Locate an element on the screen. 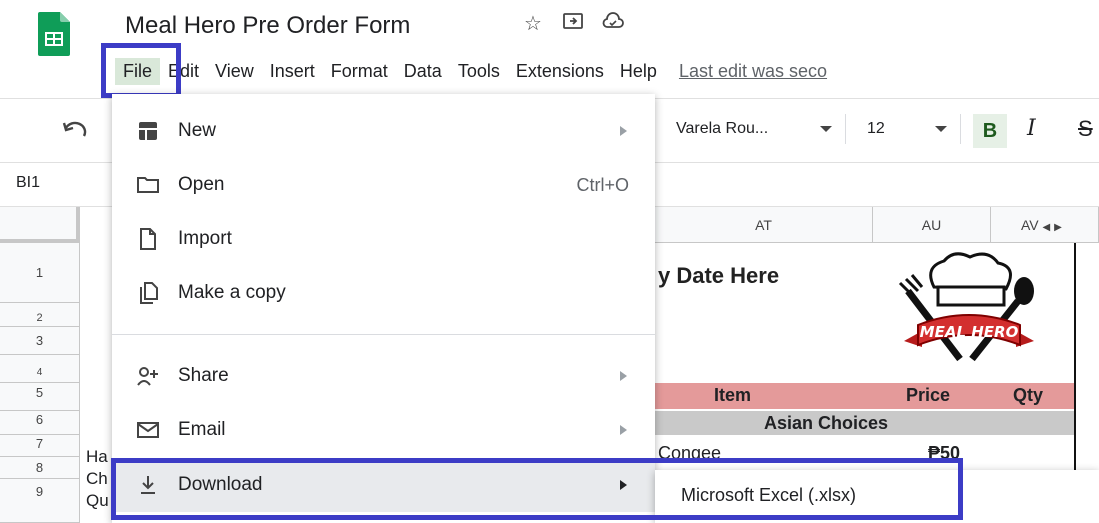  menu-item-email: Email is located at coordinates (383, 430).